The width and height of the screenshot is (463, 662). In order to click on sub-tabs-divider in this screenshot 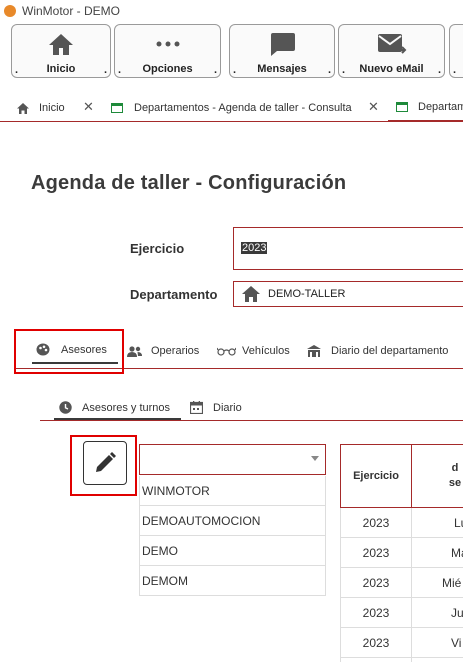, I will do `click(251, 420)`.